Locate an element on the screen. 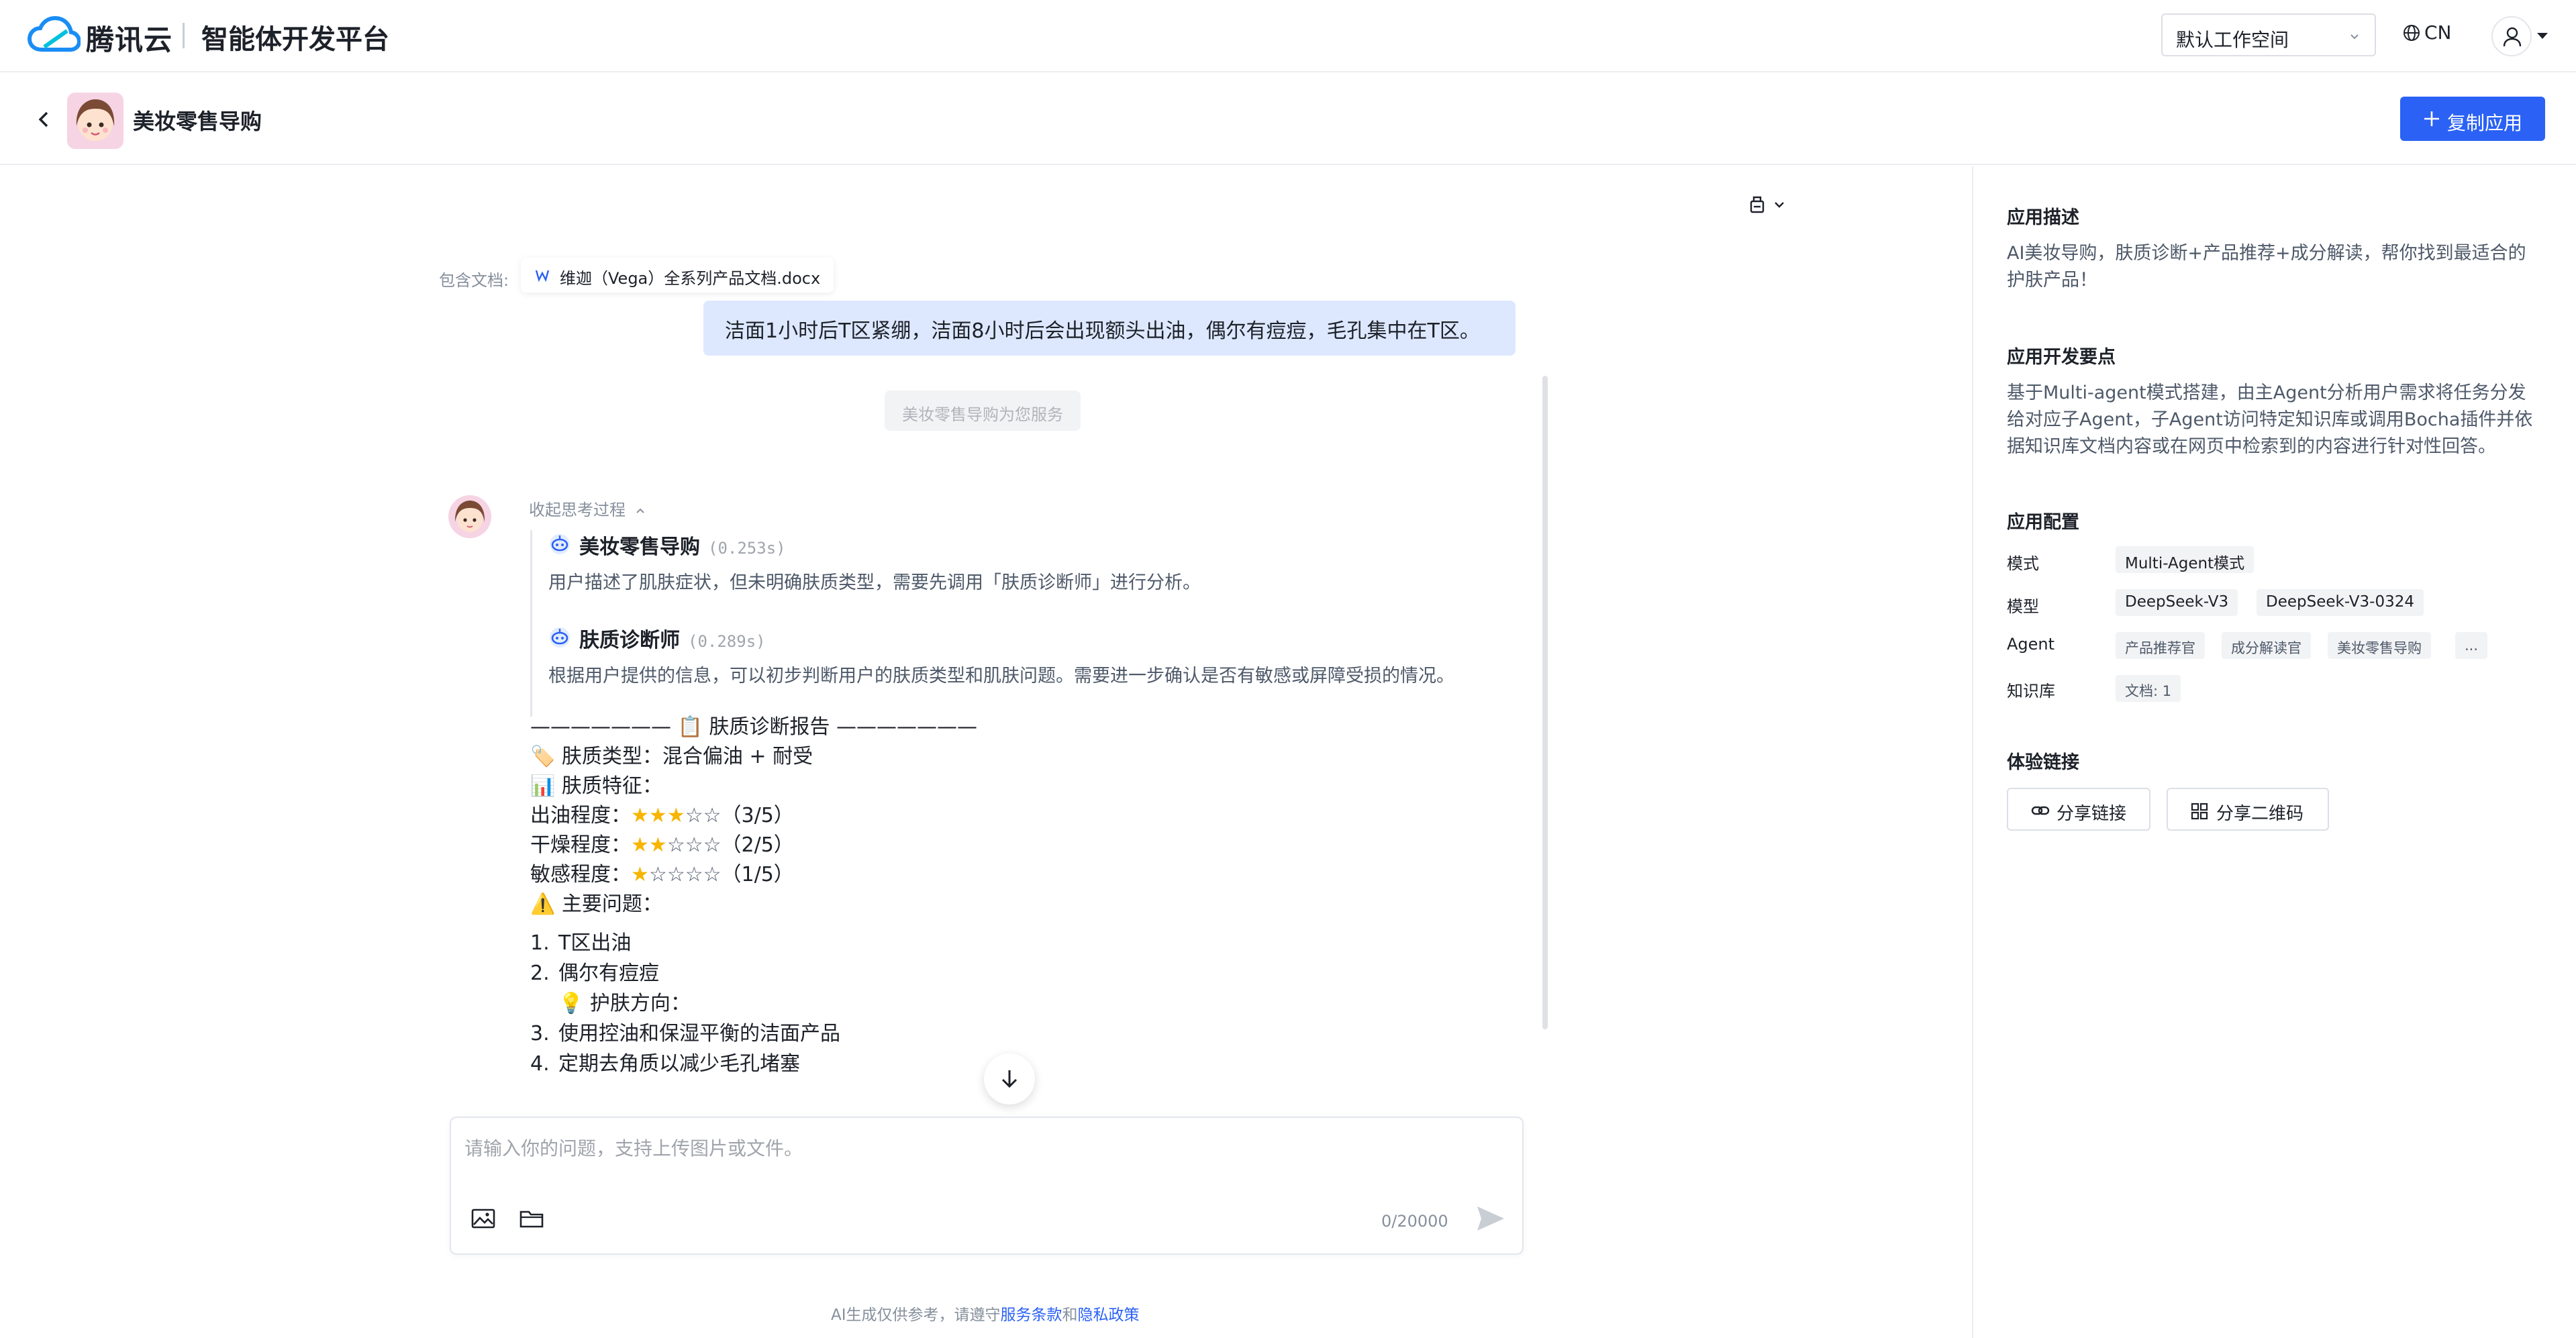  report-tip-label: 💡 护肤方向： is located at coordinates (753, 1004).